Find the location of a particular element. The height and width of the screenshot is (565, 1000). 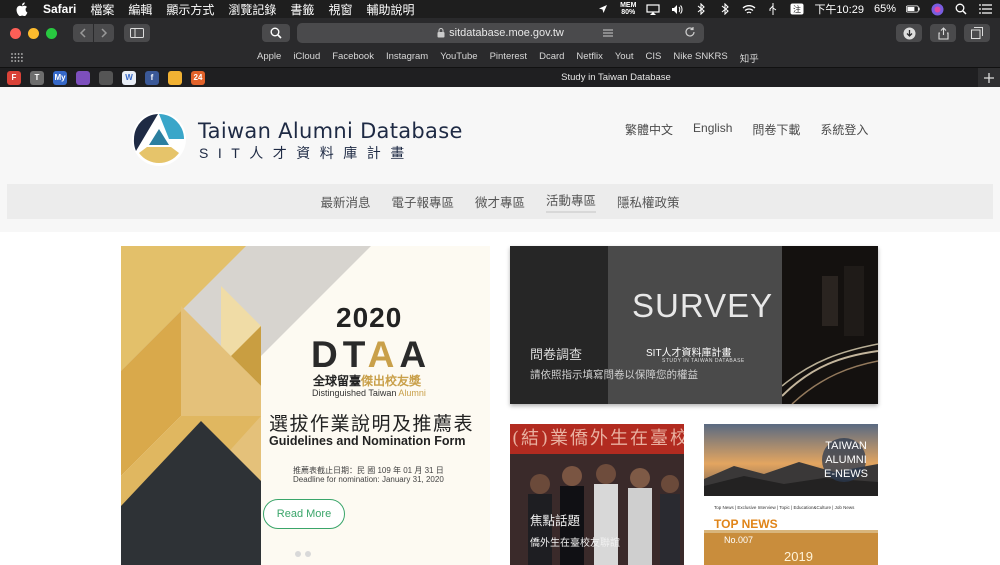

downloads-button is located at coordinates (909, 33).